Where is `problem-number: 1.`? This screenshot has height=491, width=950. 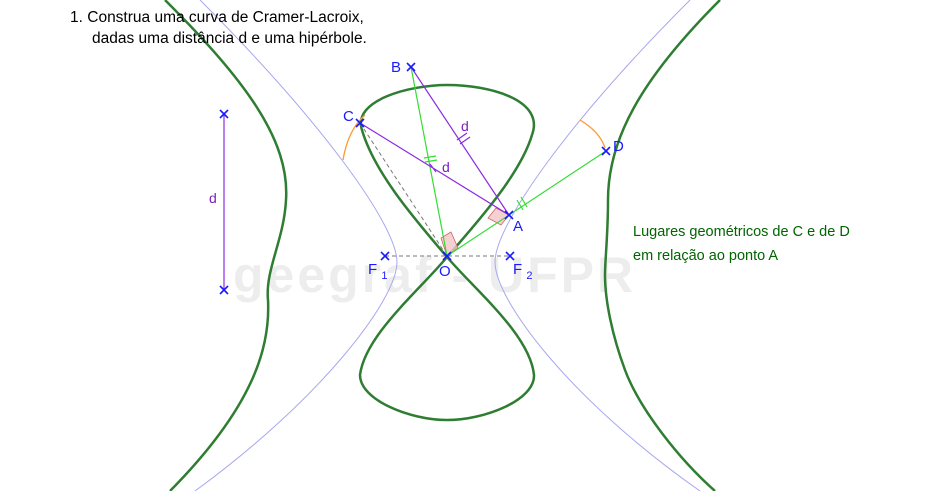 problem-number: 1. is located at coordinates (76, 17).